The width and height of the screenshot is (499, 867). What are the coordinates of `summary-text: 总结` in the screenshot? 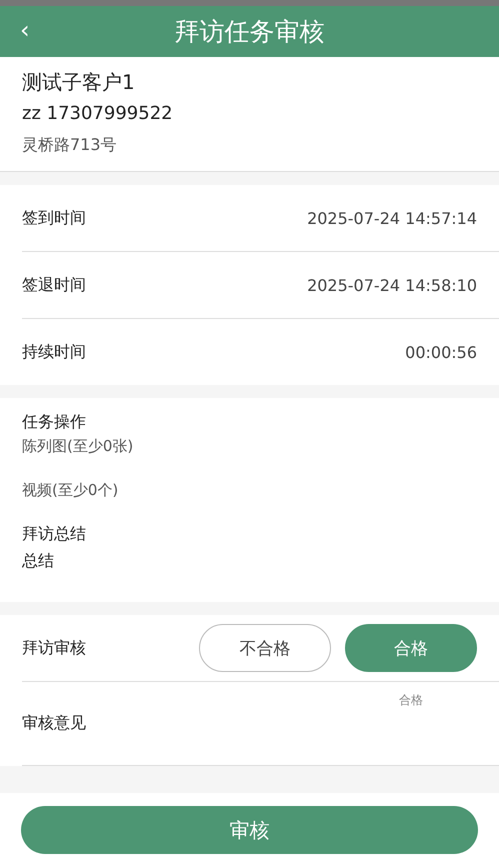 It's located at (38, 561).